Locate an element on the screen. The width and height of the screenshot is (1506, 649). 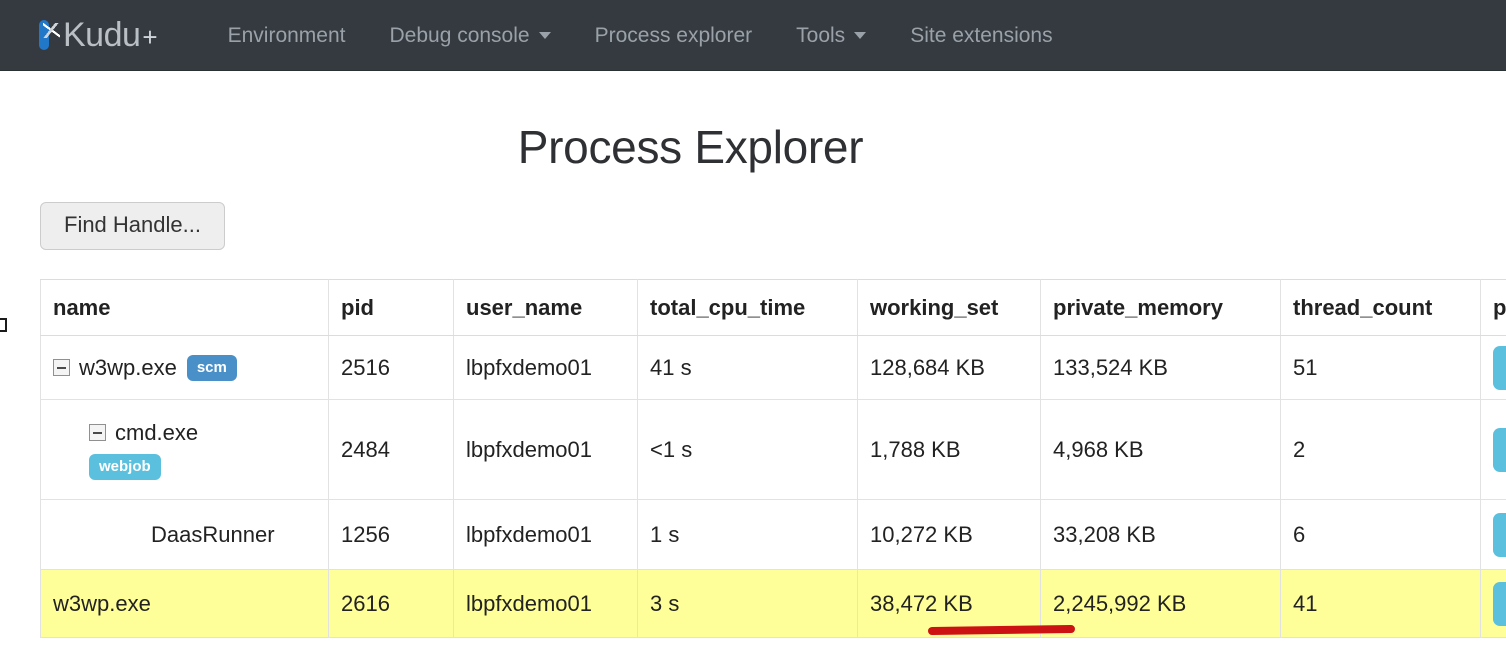
cell-total-cpu-time: <1 s is located at coordinates (747, 449).